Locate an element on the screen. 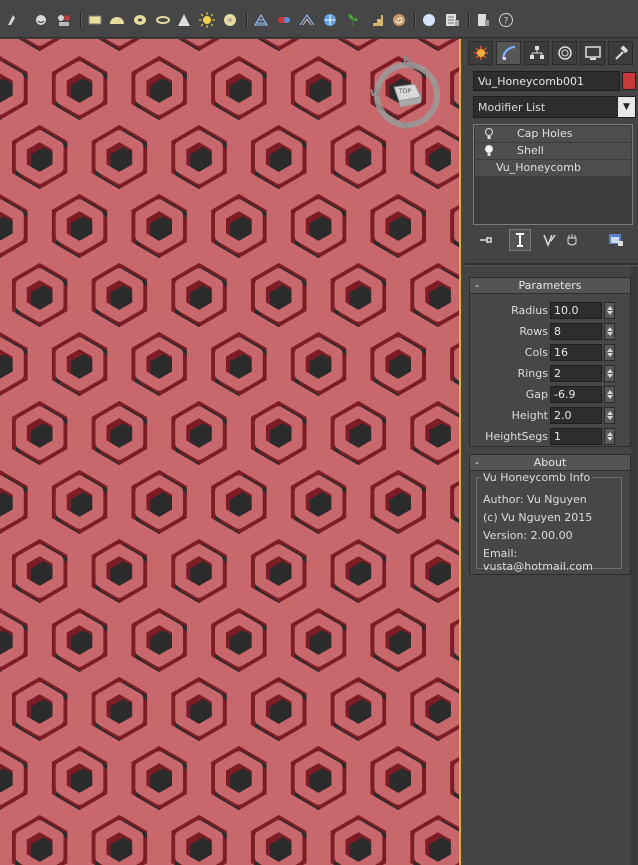 Image resolution: width=638 pixels, height=865 pixels. plant-icon is located at coordinates (353, 20).